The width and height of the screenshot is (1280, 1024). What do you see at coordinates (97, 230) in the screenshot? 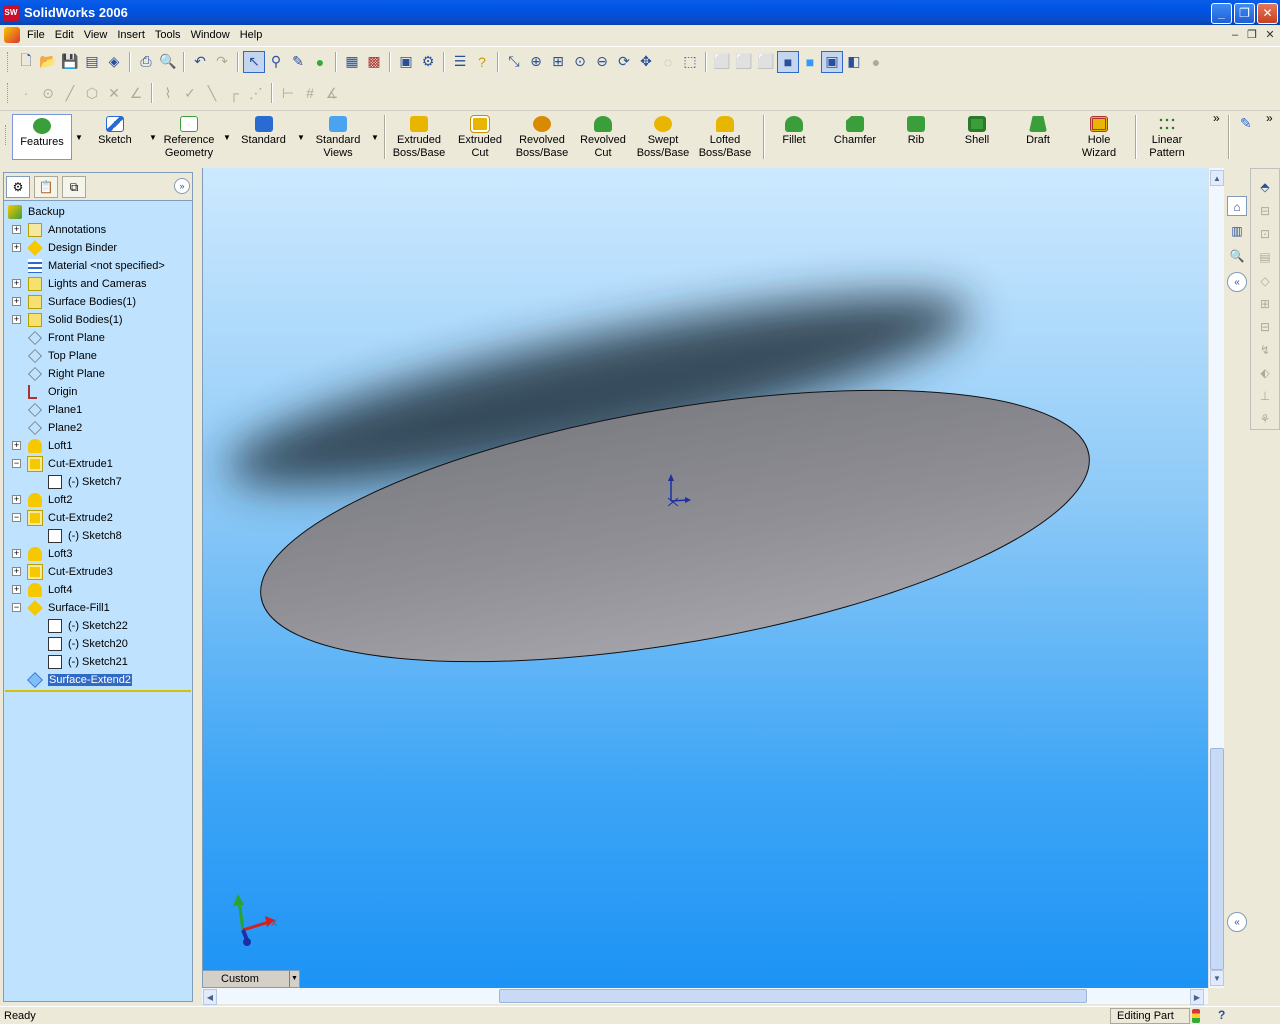
I see `tree-item-annotations: + Annotations` at bounding box center [97, 230].